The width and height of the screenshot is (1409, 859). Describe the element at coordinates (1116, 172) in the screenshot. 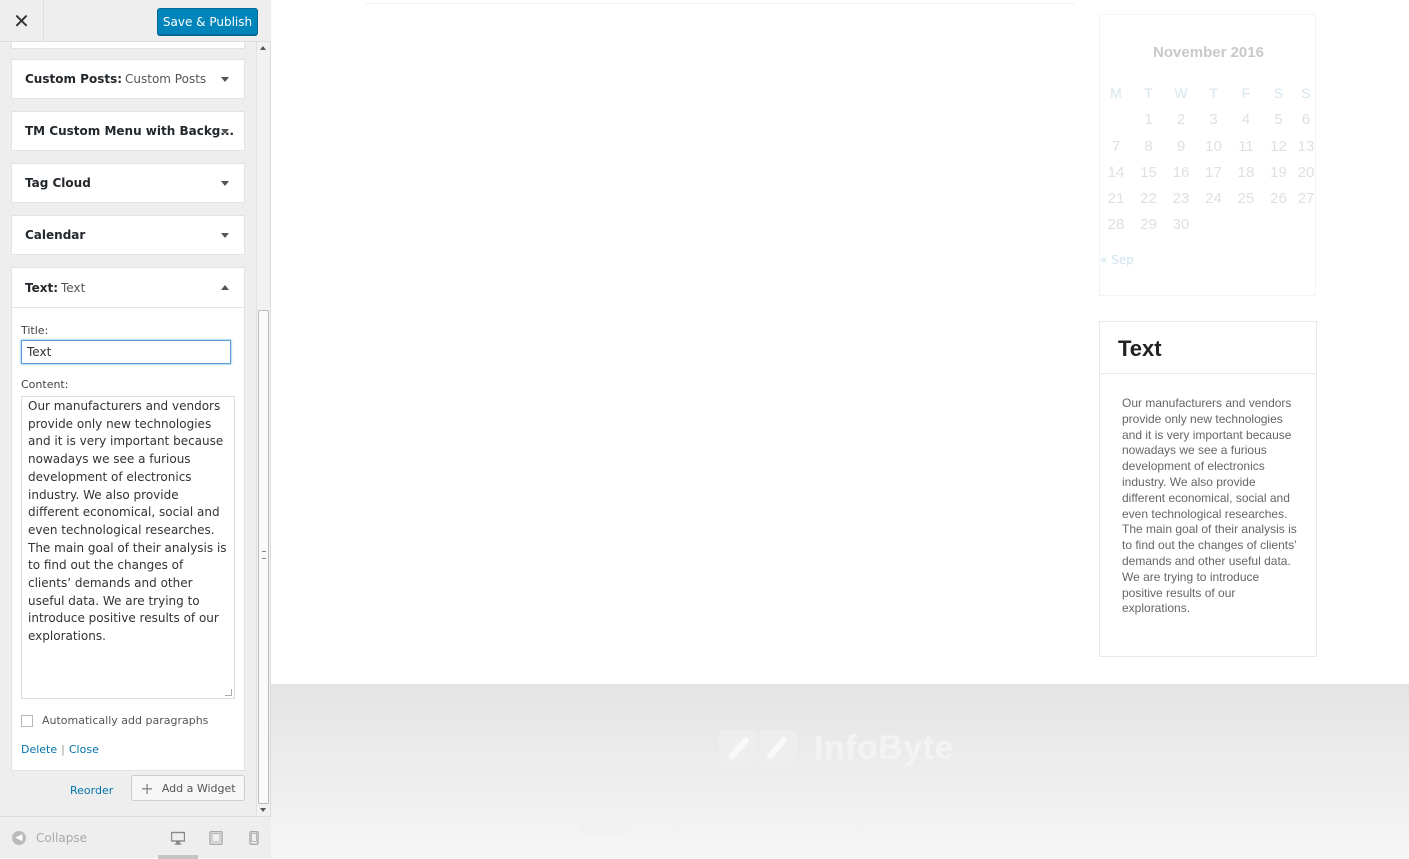

I see `calendar-day: 14` at that location.